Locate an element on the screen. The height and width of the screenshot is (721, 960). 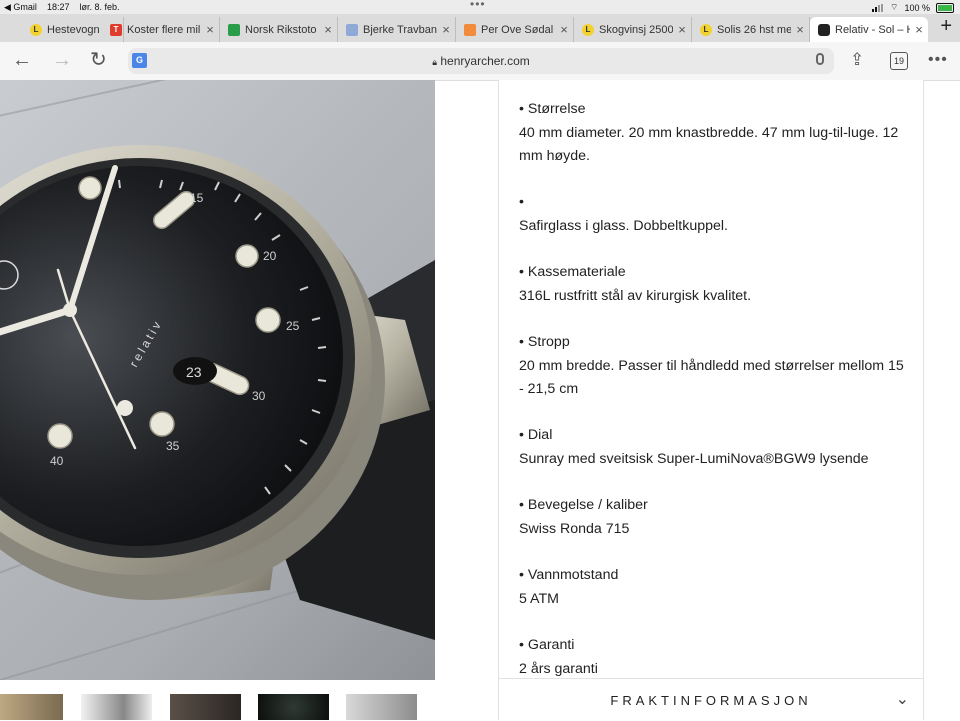
more-menu-icon: ••• is located at coordinates (938, 60).